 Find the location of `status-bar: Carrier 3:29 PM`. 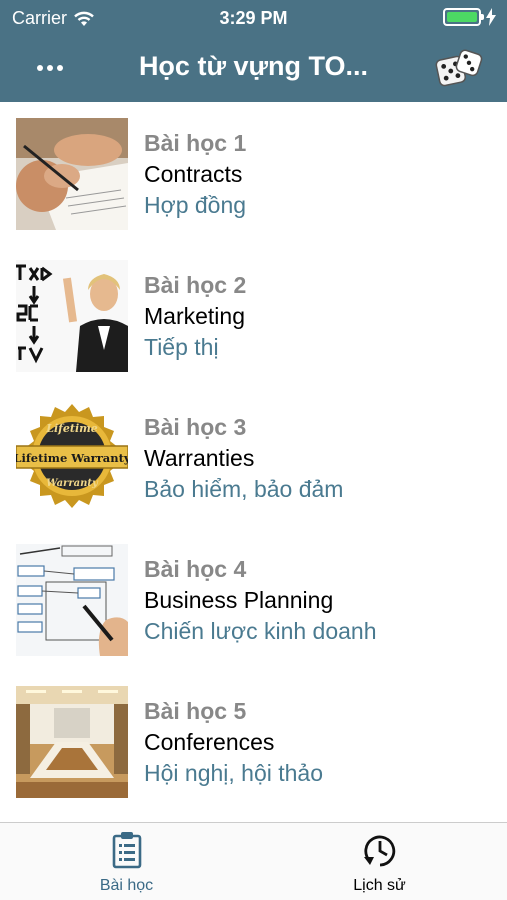

status-bar: Carrier 3:29 PM is located at coordinates (253, 18).